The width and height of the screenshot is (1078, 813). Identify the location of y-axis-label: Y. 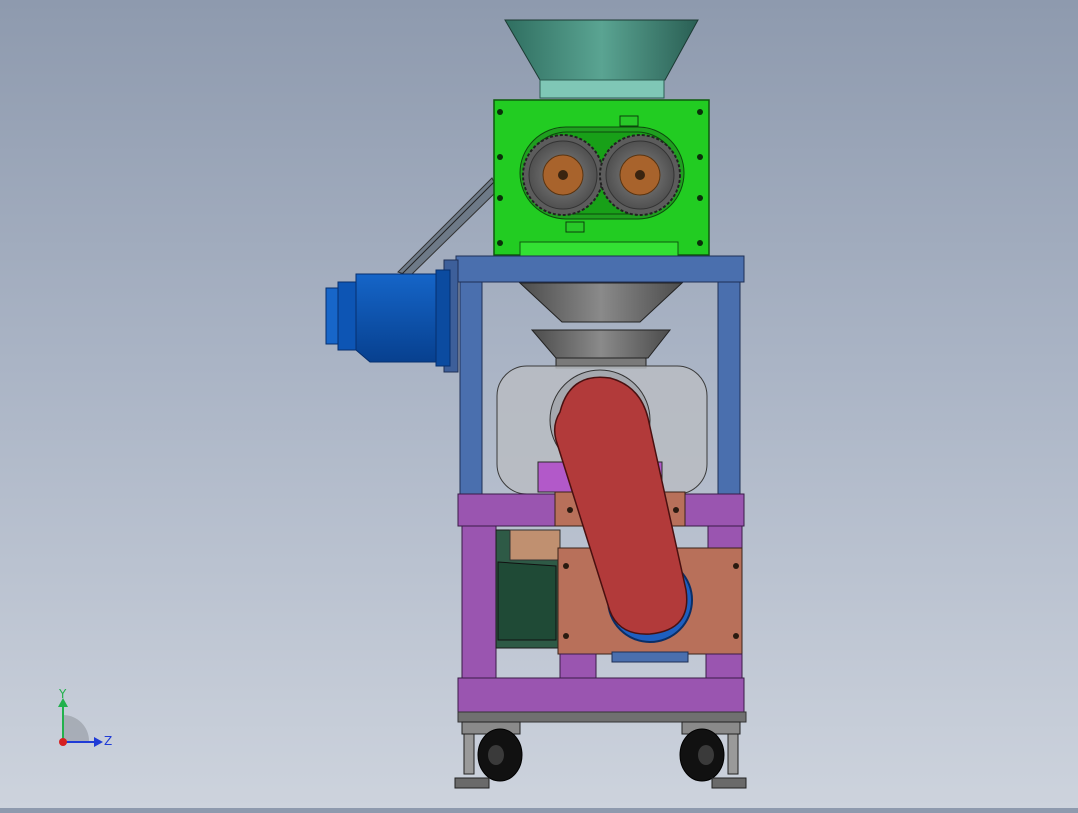
(62, 694).